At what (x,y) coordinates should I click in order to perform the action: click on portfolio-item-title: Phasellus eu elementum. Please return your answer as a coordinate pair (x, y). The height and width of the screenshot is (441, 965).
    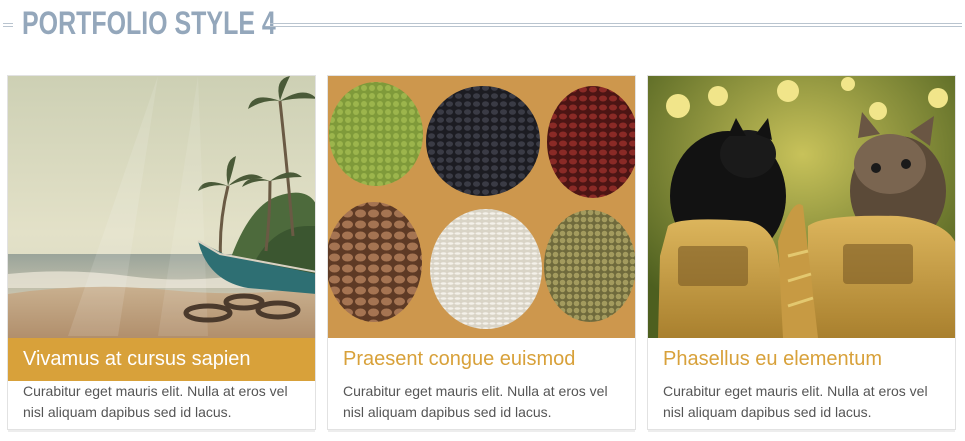
    Looking at the image, I should click on (801, 359).